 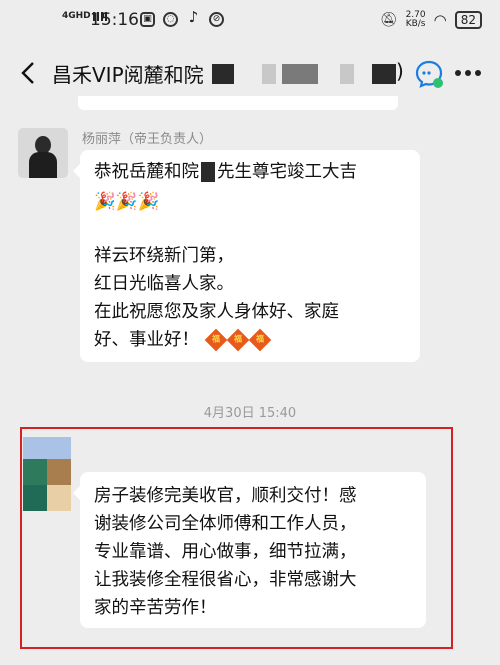 I want to click on chat-header: 昌禾VIP阅麓和院 ), so click(x=250, y=73).